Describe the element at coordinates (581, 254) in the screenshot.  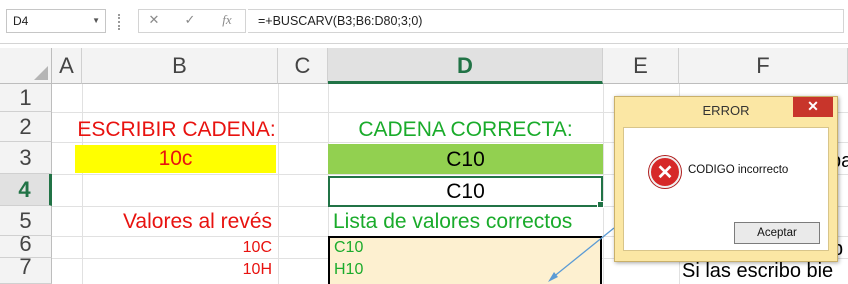
I see `arrow-annotation` at that location.